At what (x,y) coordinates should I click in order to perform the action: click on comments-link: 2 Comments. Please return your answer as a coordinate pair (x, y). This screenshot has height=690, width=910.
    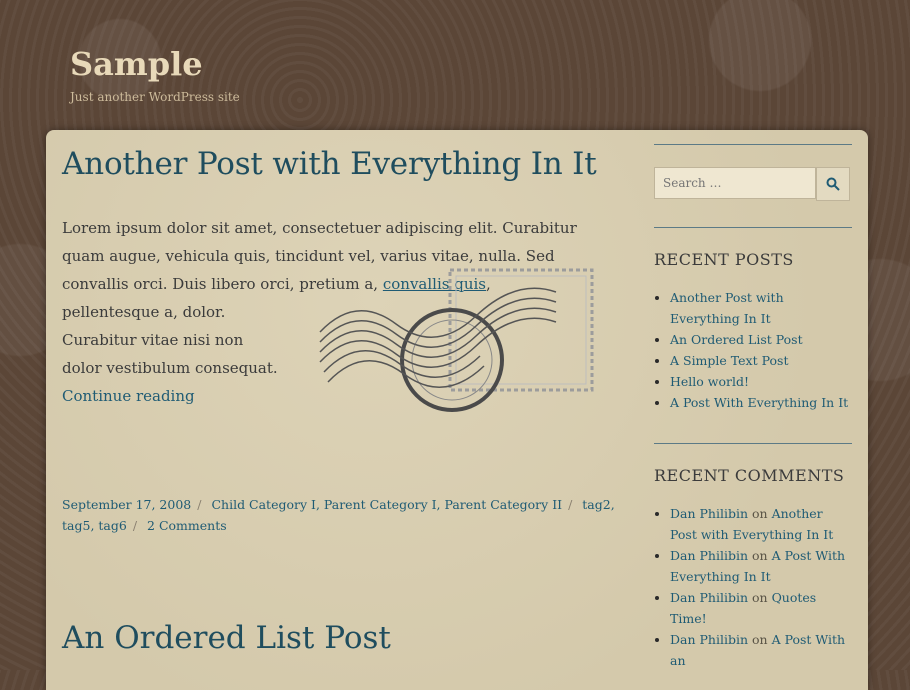
    Looking at the image, I should click on (187, 525).